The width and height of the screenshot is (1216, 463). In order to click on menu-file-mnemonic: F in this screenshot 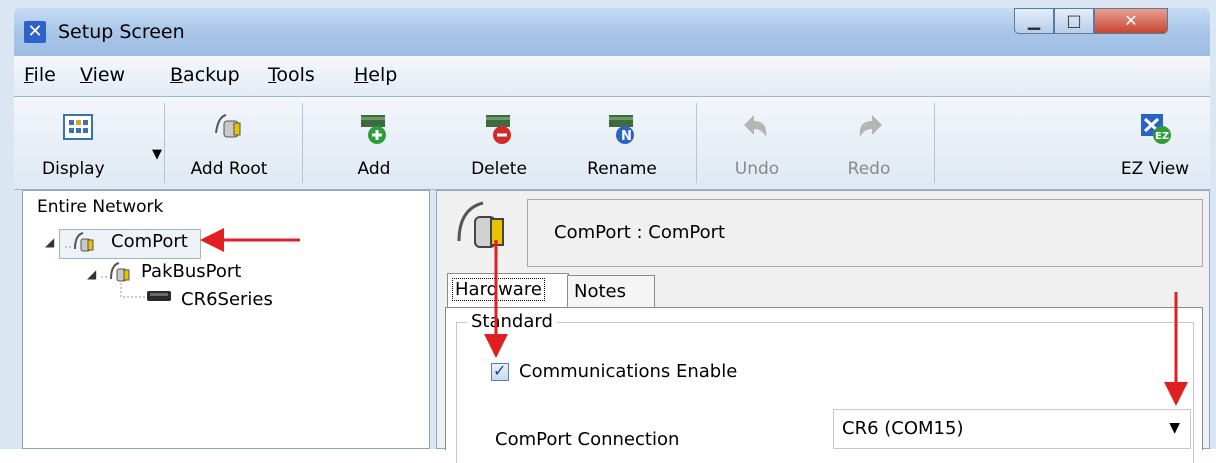, I will do `click(29, 75)`.